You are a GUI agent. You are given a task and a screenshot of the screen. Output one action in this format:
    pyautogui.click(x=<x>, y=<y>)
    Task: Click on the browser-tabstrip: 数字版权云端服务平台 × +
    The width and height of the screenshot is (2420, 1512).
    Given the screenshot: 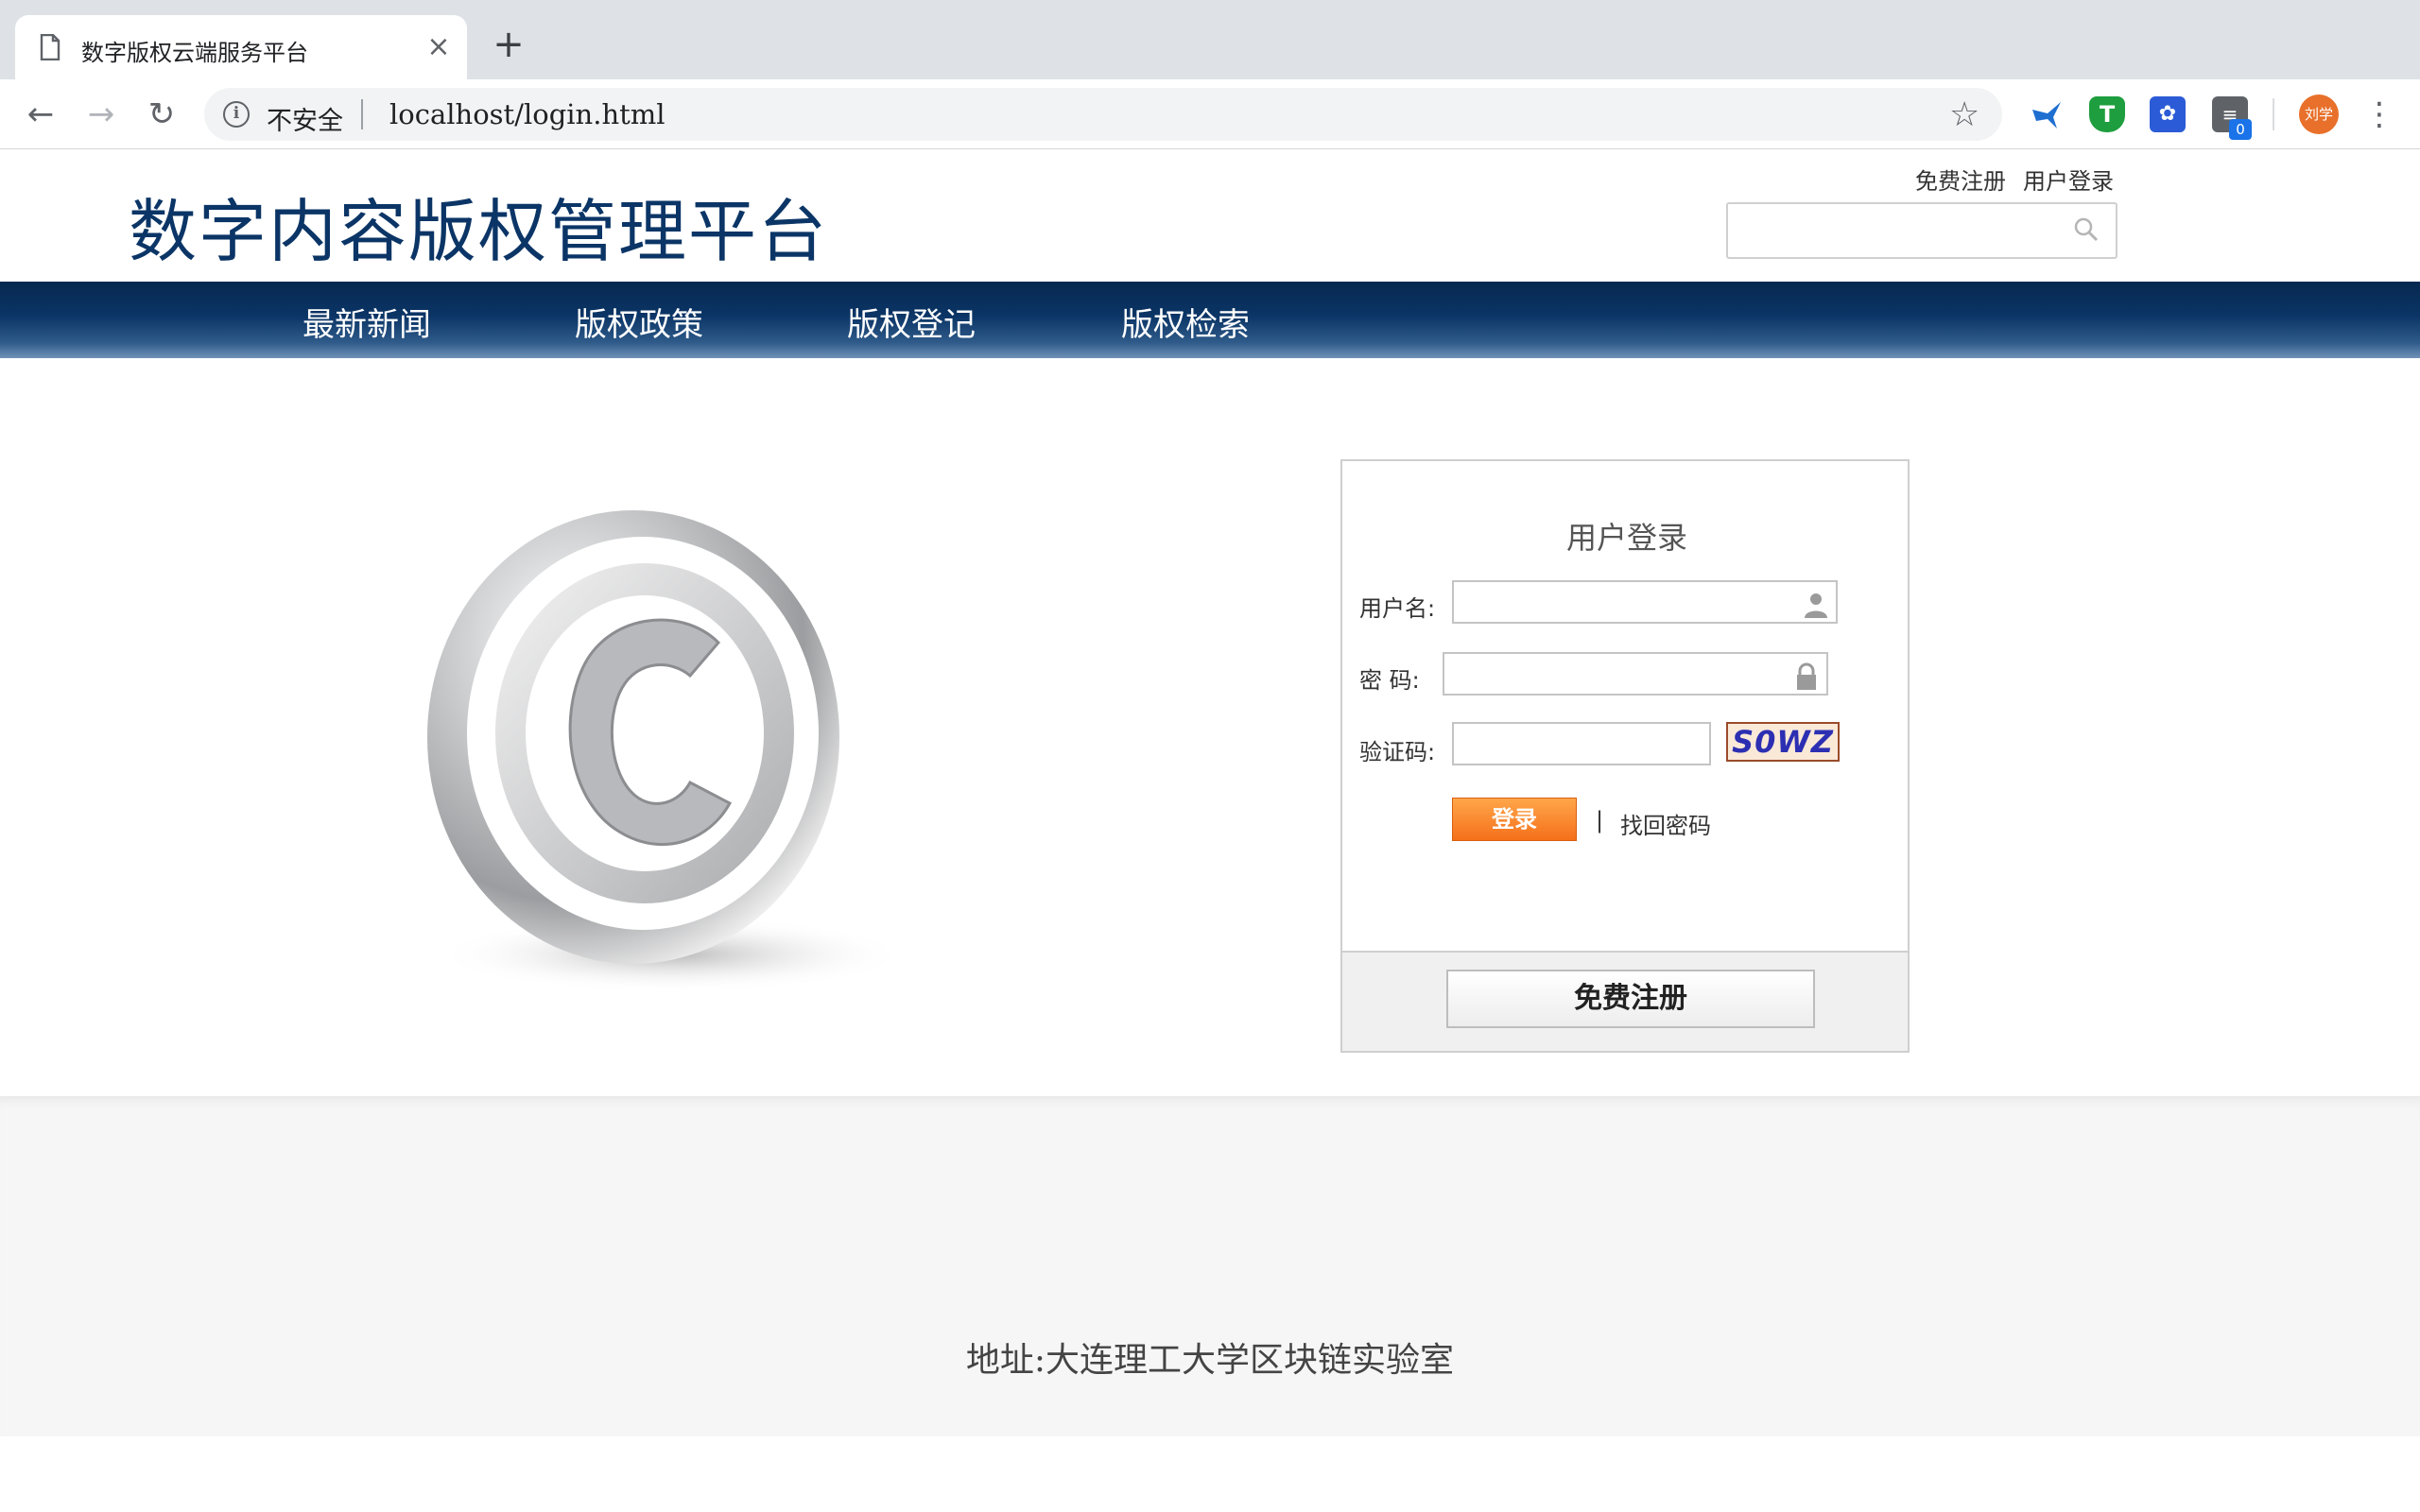 What is the action you would take?
    pyautogui.click(x=1210, y=39)
    